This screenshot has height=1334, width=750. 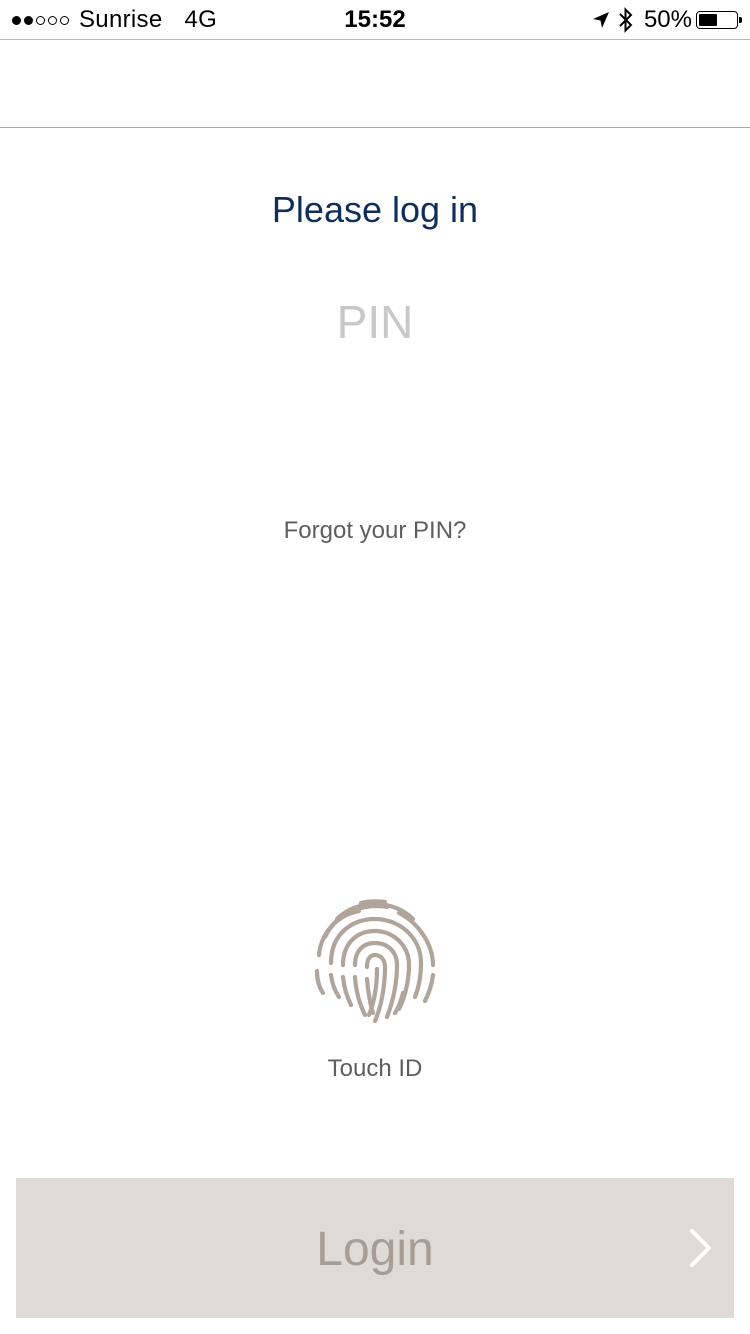 What do you see at coordinates (375, 84) in the screenshot?
I see `navigation-bar` at bounding box center [375, 84].